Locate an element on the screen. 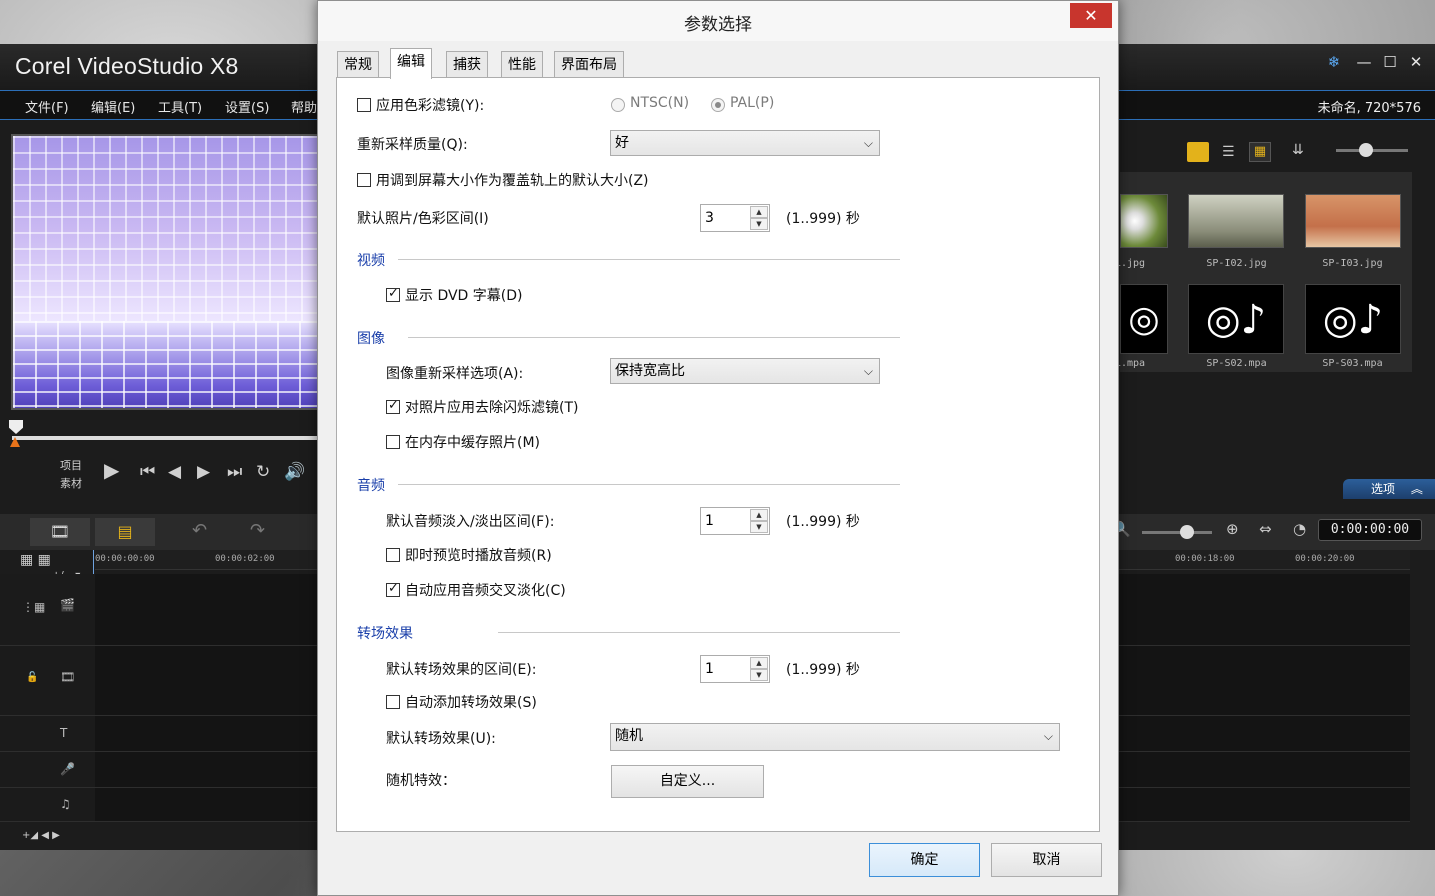  video-track-header: 🎬 ⋮▦ is located at coordinates (47, 610).